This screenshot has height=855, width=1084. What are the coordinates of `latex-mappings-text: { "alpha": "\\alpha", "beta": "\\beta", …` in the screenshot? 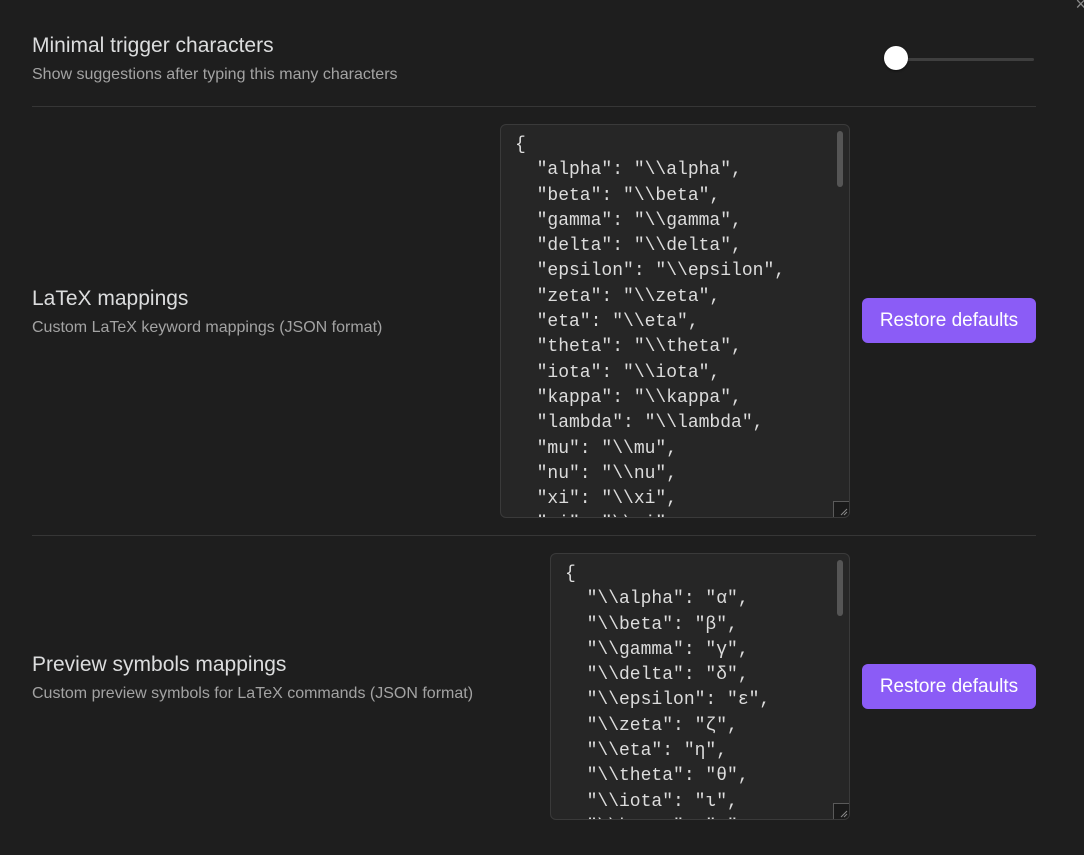 It's located at (675, 321).